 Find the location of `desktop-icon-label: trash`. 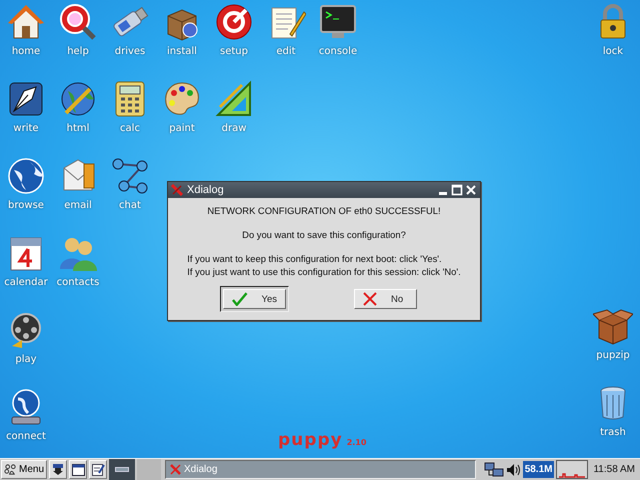

desktop-icon-label: trash is located at coordinates (613, 433).